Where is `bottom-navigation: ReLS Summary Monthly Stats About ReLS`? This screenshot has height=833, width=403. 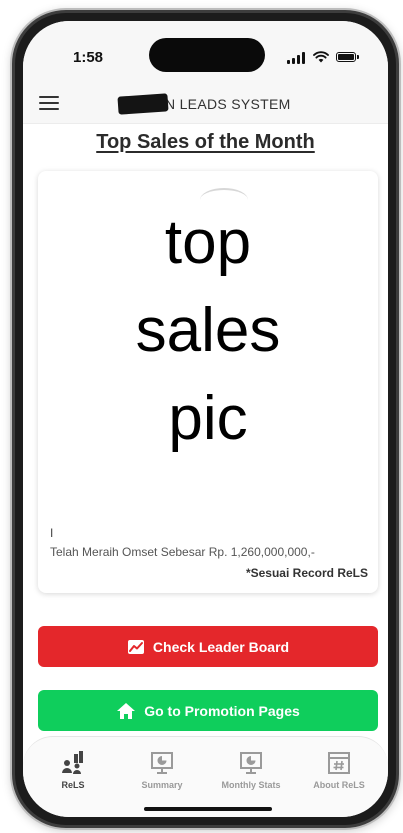
bottom-navigation: ReLS Summary Monthly Stats About ReLS is located at coordinates (205, 776).